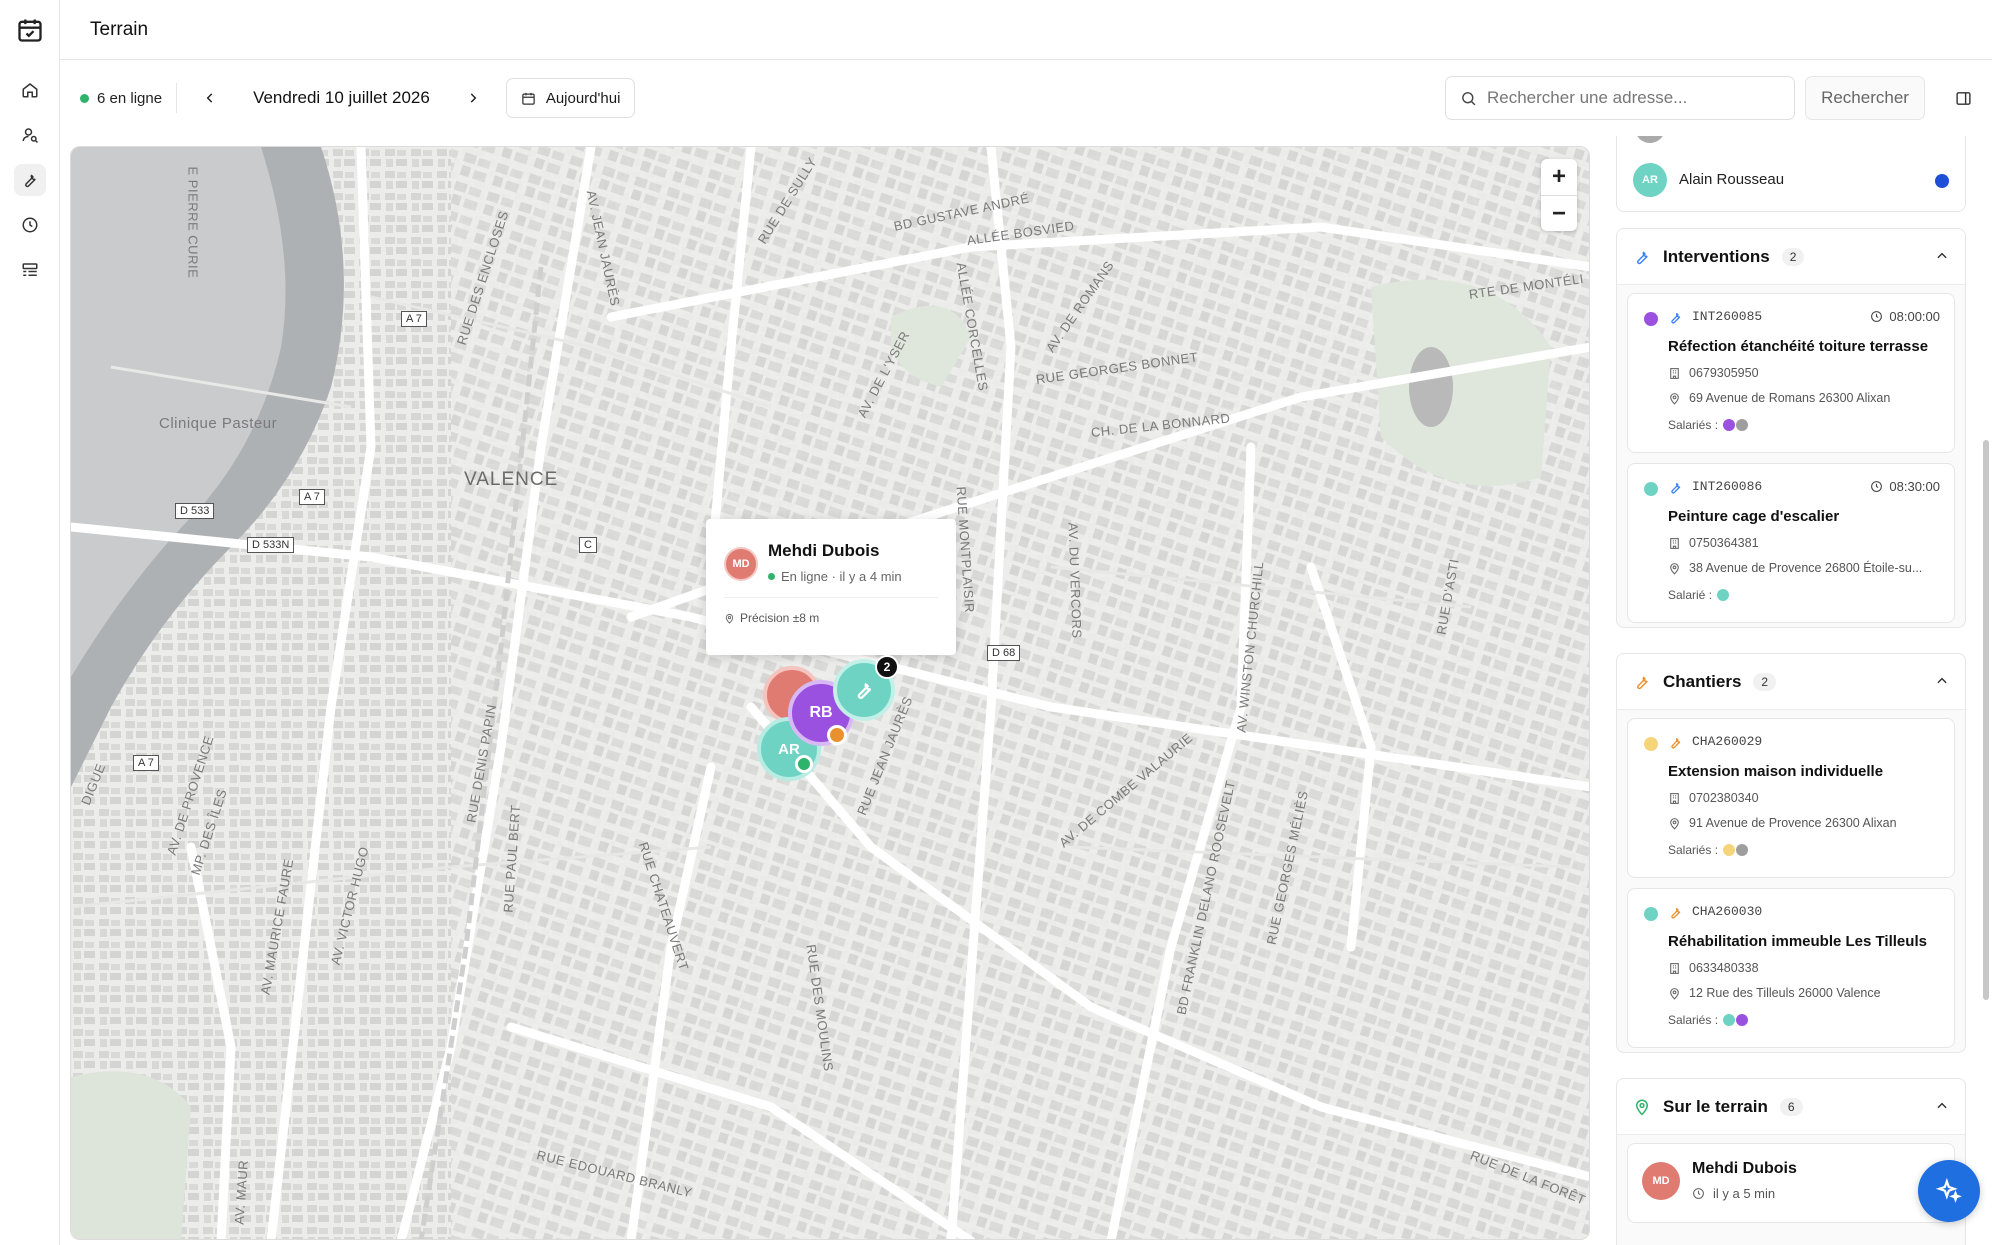  What do you see at coordinates (1650, 180) in the screenshot?
I see `avatar: AR` at bounding box center [1650, 180].